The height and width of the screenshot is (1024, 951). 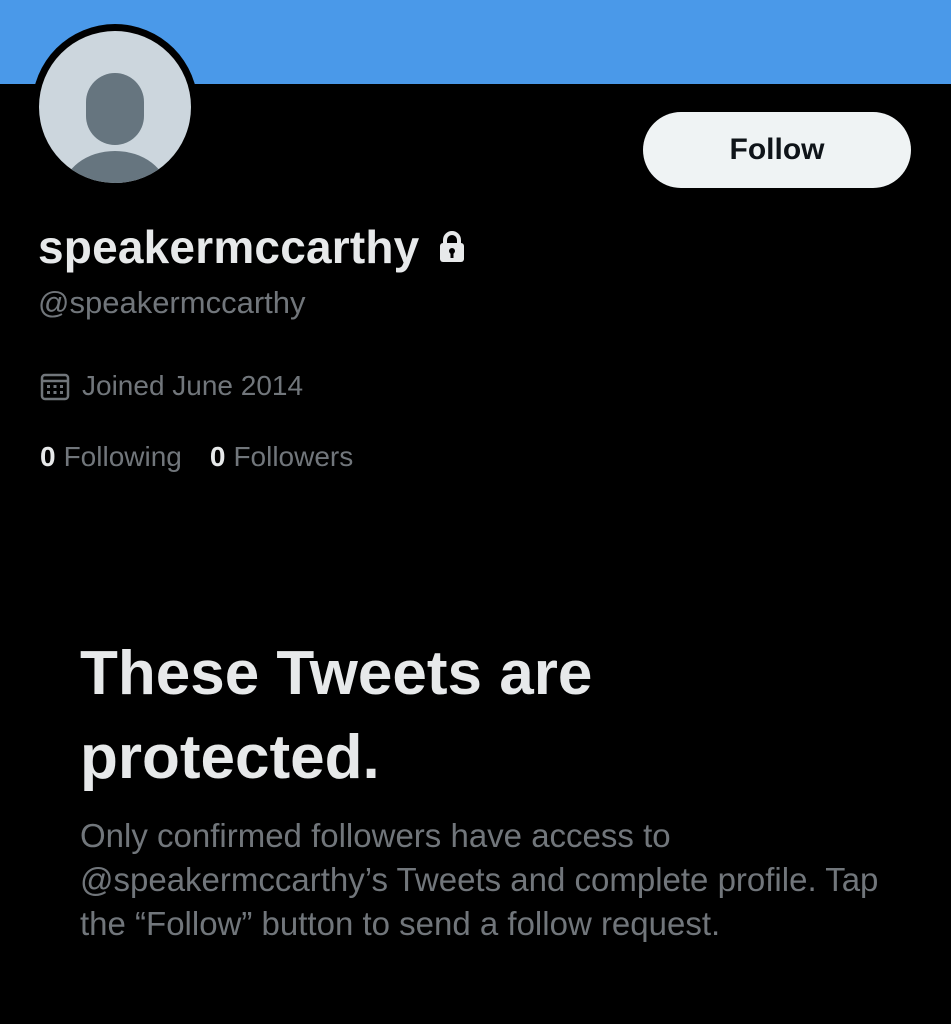 I want to click on lock-icon, so click(x=452, y=247).